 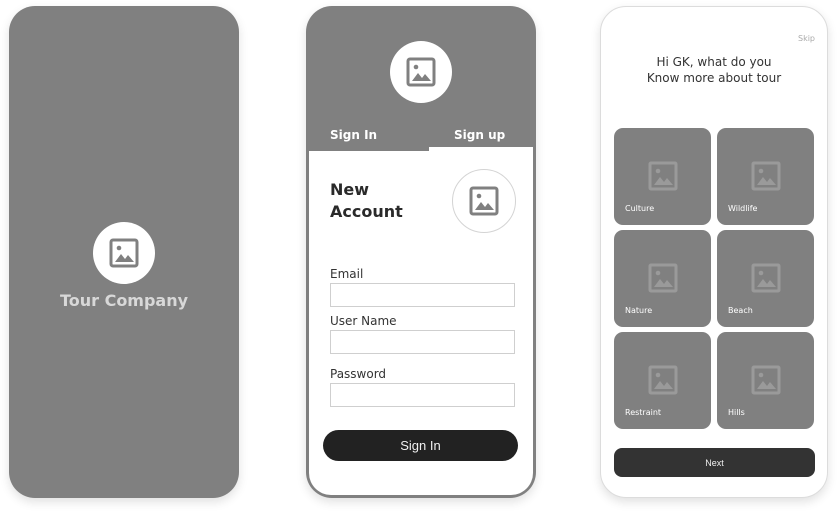 What do you see at coordinates (420, 445) in the screenshot?
I see `sign-in-button: Sign In` at bounding box center [420, 445].